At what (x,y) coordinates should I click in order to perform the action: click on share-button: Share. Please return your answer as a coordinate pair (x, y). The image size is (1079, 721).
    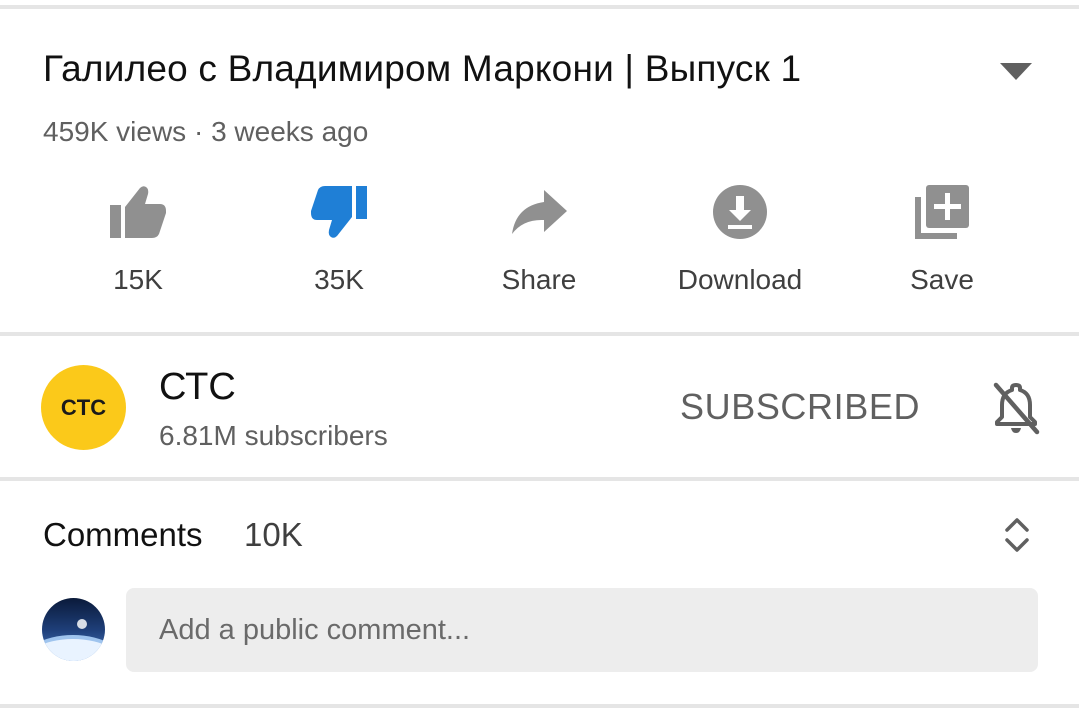
    Looking at the image, I should click on (539, 242).